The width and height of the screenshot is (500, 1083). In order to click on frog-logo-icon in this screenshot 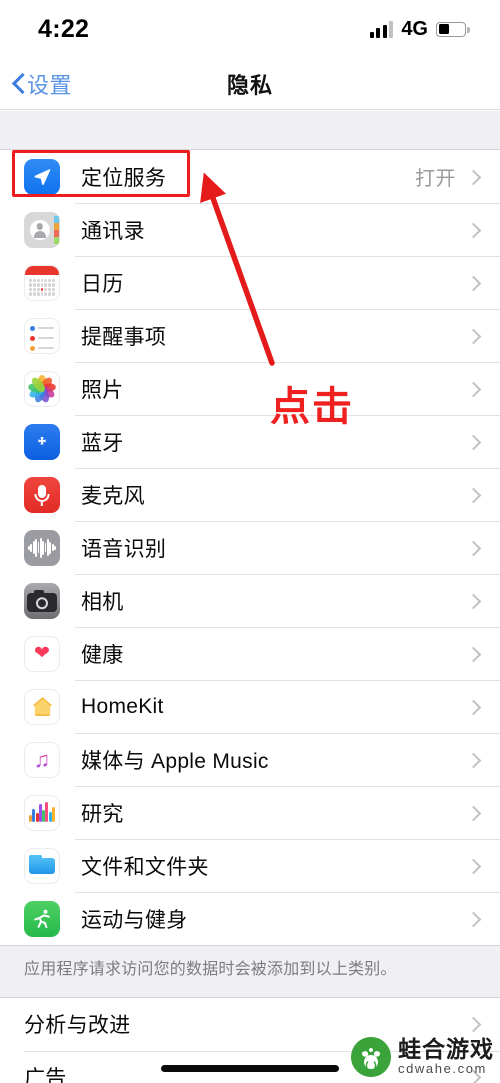, I will do `click(371, 1057)`.